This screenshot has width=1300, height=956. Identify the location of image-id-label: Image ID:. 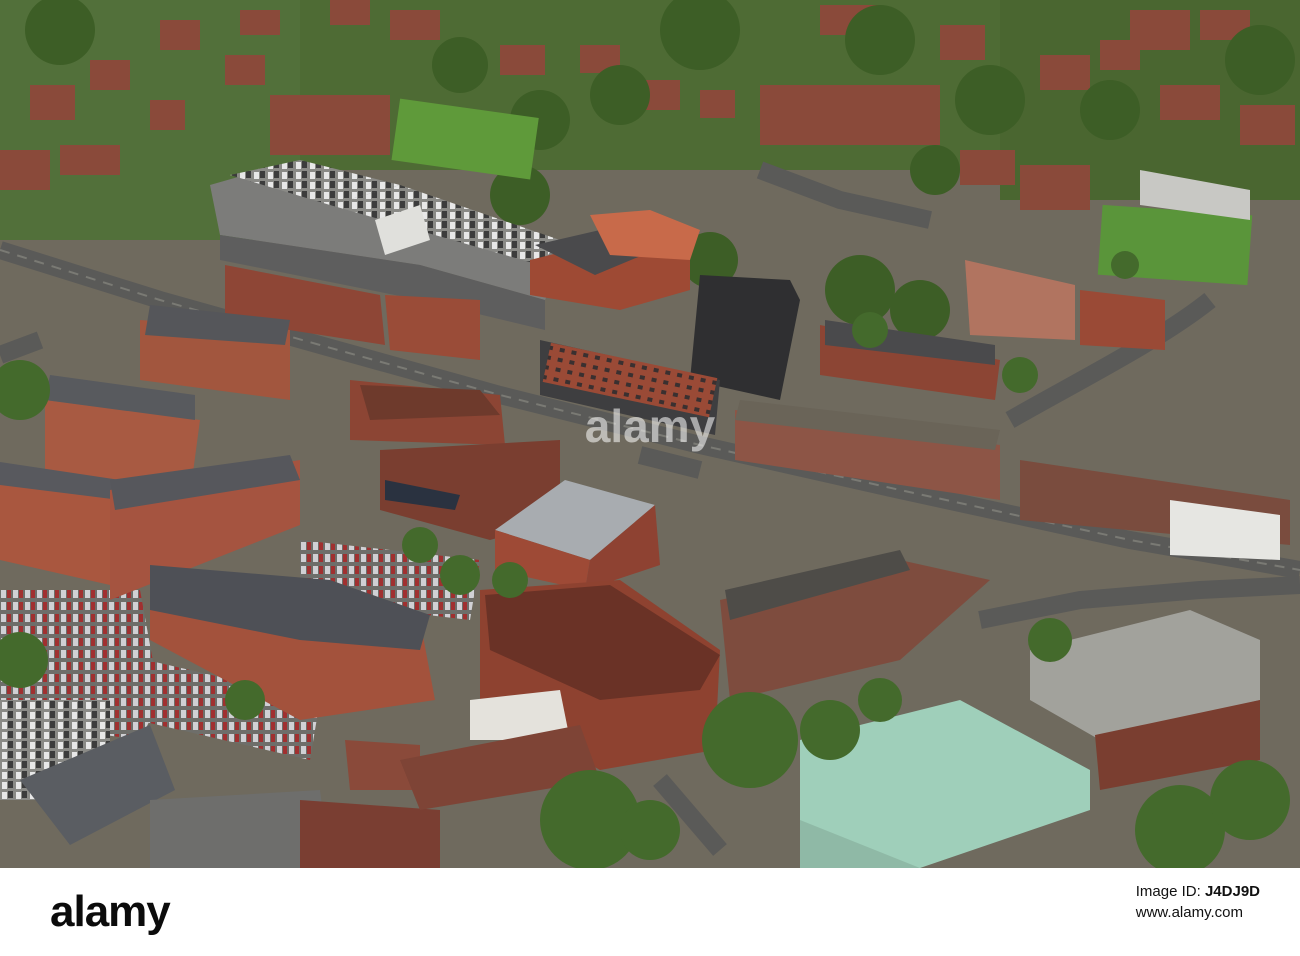
(1168, 891).